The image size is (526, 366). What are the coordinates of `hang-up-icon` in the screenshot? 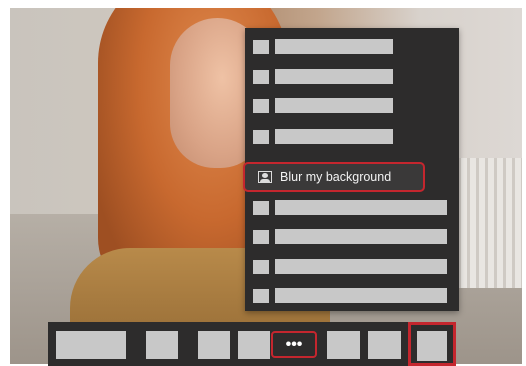 It's located at (432, 346).